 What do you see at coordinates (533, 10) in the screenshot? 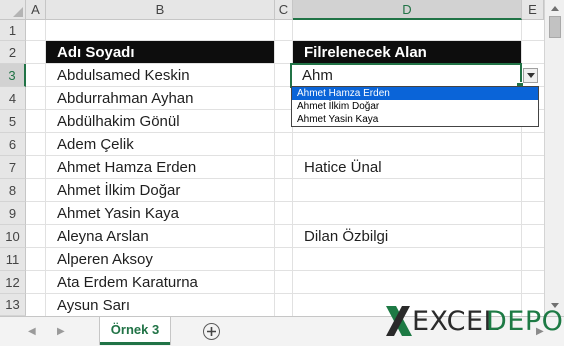
I see `column-header-e: E` at bounding box center [533, 10].